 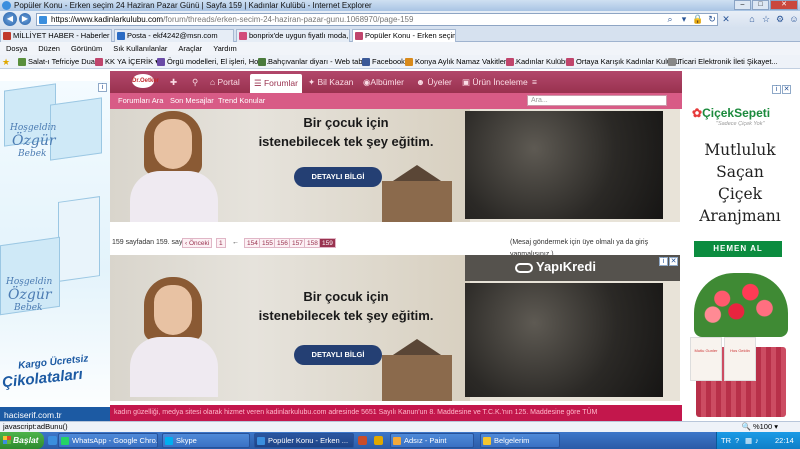 What do you see at coordinates (512, 440) in the screenshot?
I see `task-label: Belgelerim` at bounding box center [512, 440].